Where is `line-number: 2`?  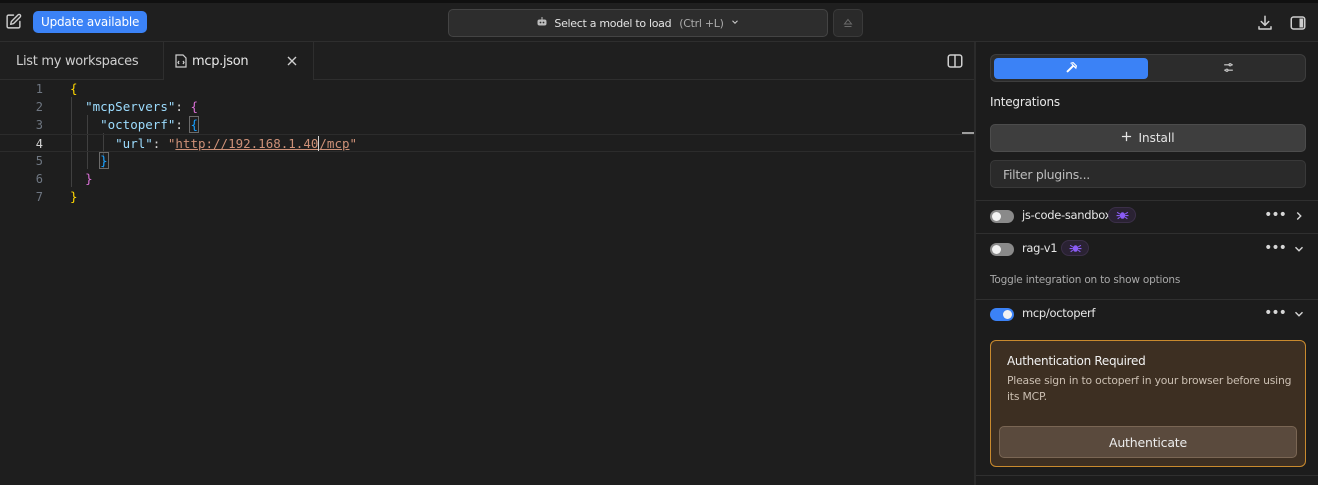
line-number: 2 is located at coordinates (39, 107).